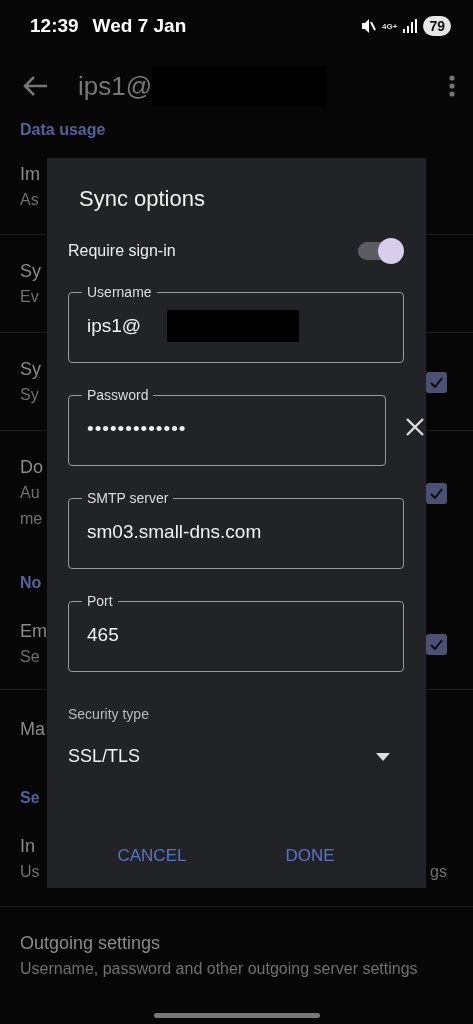  I want to click on field-value: 465, so click(227, 635).